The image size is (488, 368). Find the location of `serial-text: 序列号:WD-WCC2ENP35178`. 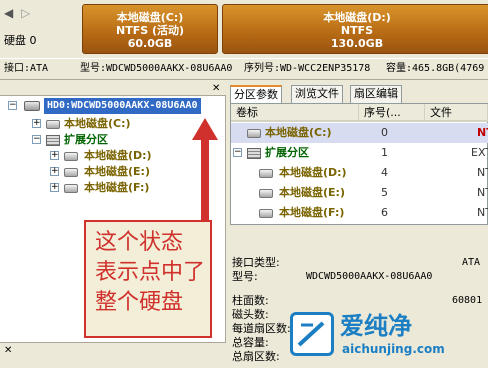

serial-text: 序列号:WD-WCC2ENP35178 is located at coordinates (307, 68).